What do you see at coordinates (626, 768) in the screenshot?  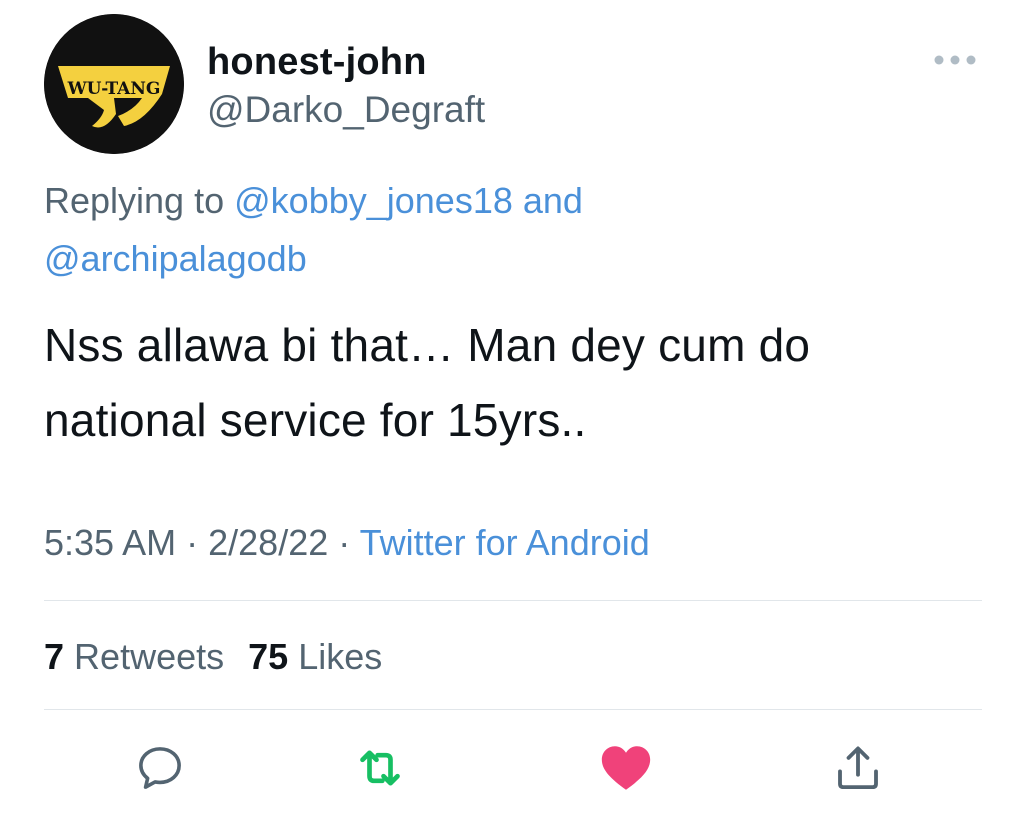 I see `heart-icon` at bounding box center [626, 768].